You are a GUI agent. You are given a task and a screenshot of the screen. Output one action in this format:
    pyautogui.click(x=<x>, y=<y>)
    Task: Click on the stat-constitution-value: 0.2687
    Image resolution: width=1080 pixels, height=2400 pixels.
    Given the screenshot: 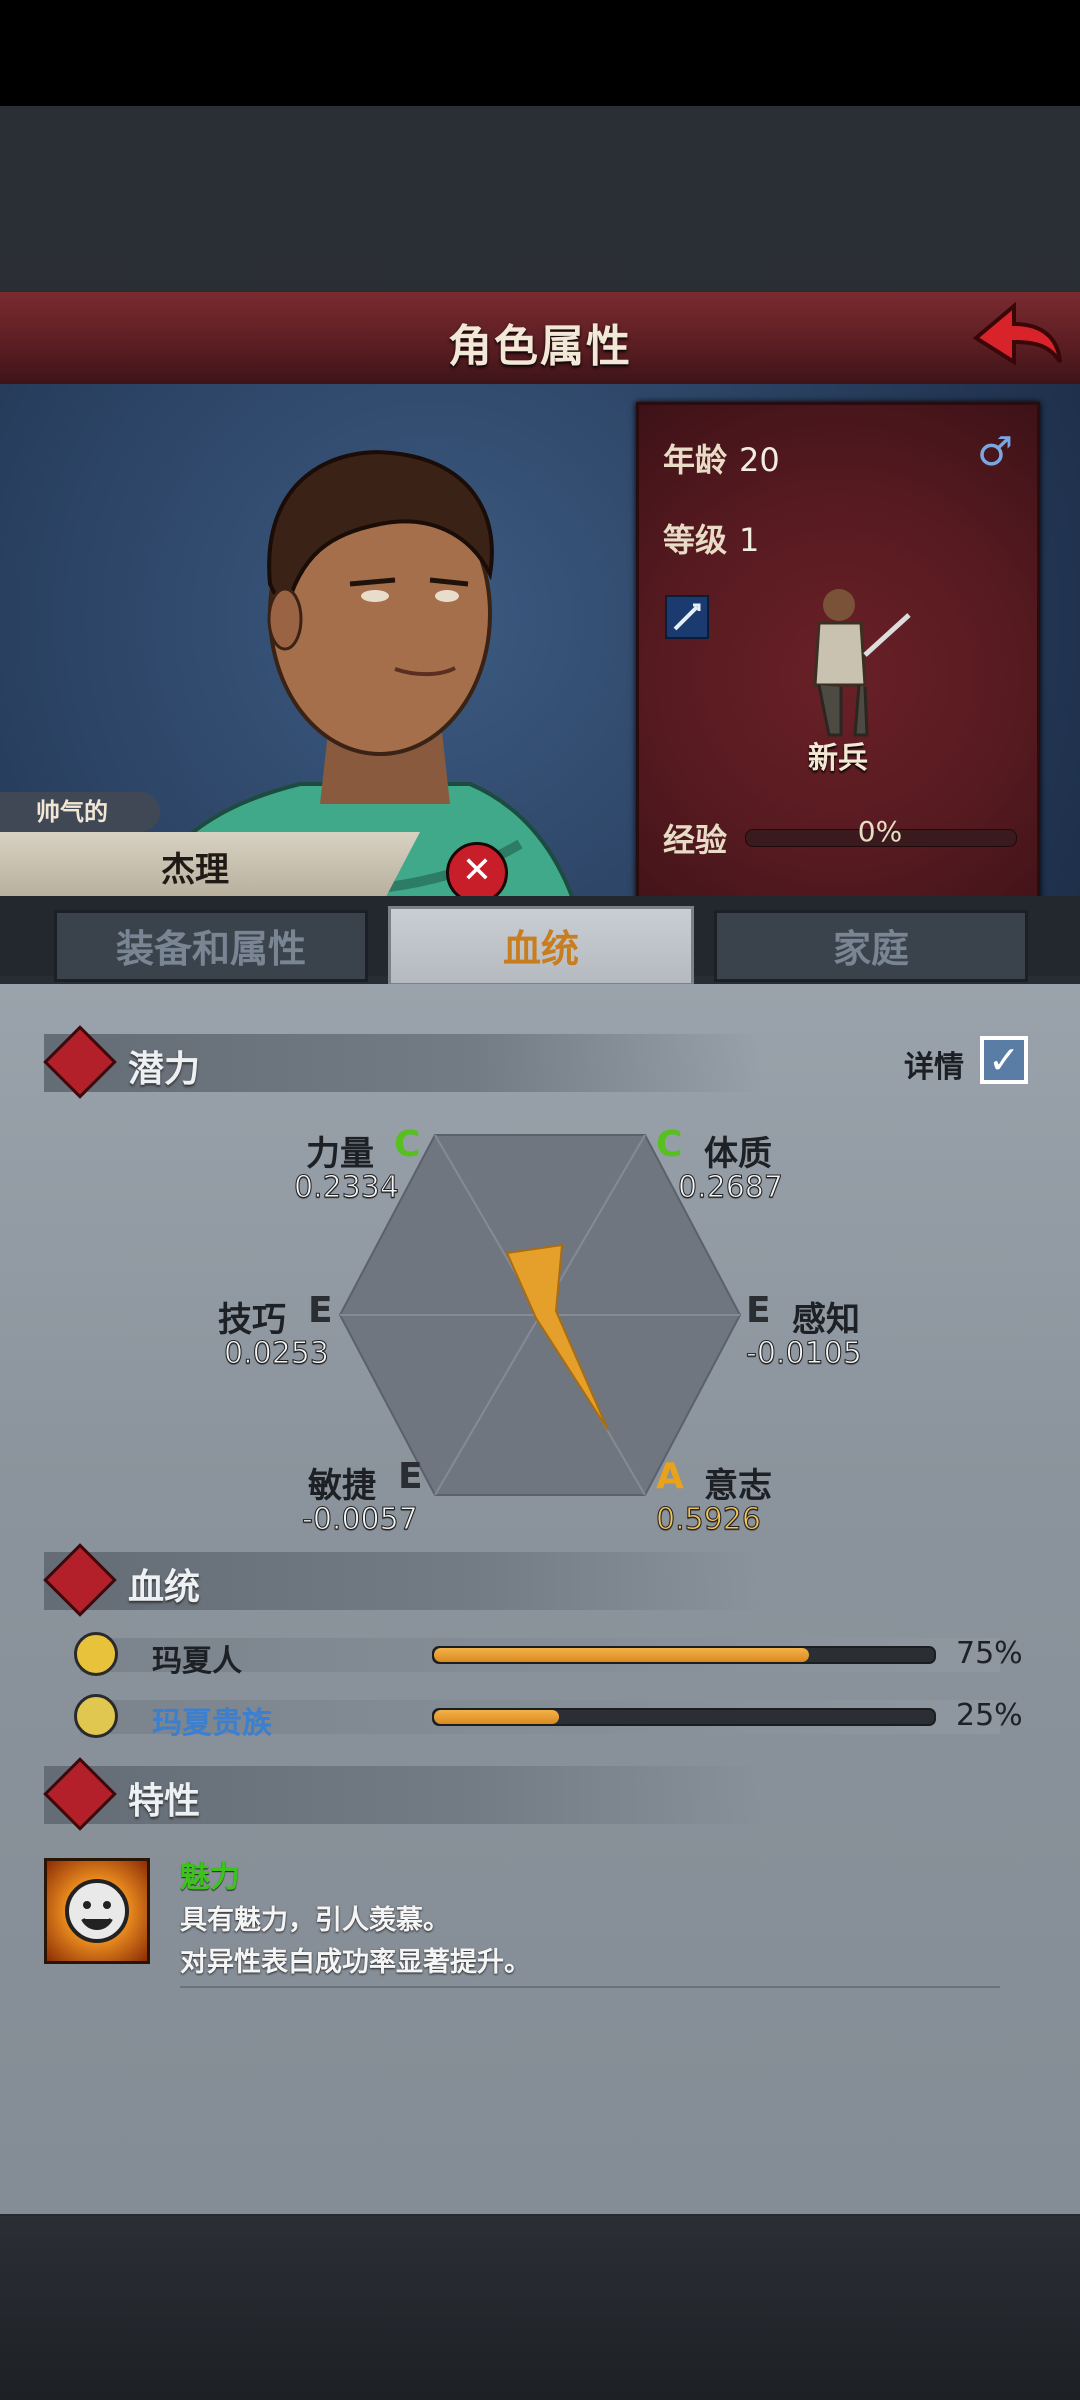 What is the action you would take?
    pyautogui.click(x=731, y=1188)
    